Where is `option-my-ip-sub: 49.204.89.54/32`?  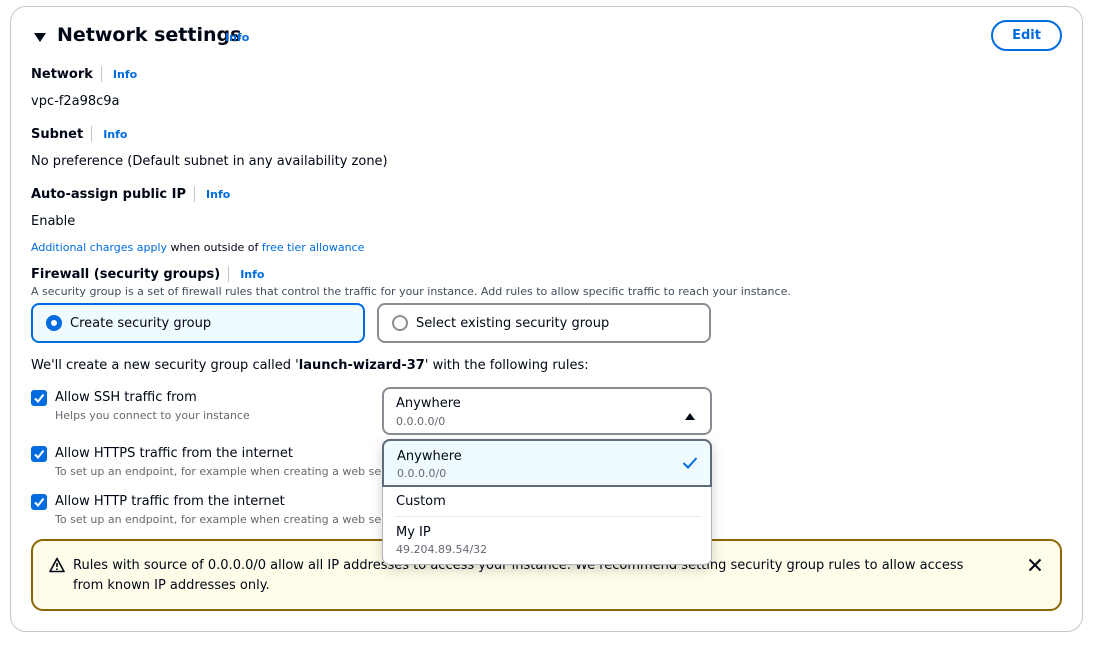 option-my-ip-sub: 49.204.89.54/32 is located at coordinates (442, 549).